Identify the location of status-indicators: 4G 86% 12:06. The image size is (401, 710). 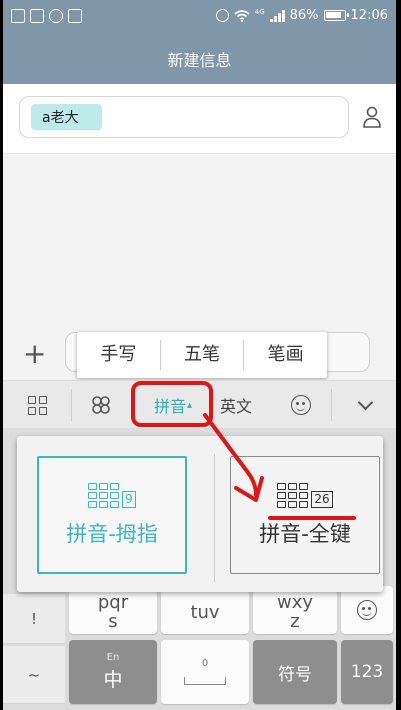
(301, 15).